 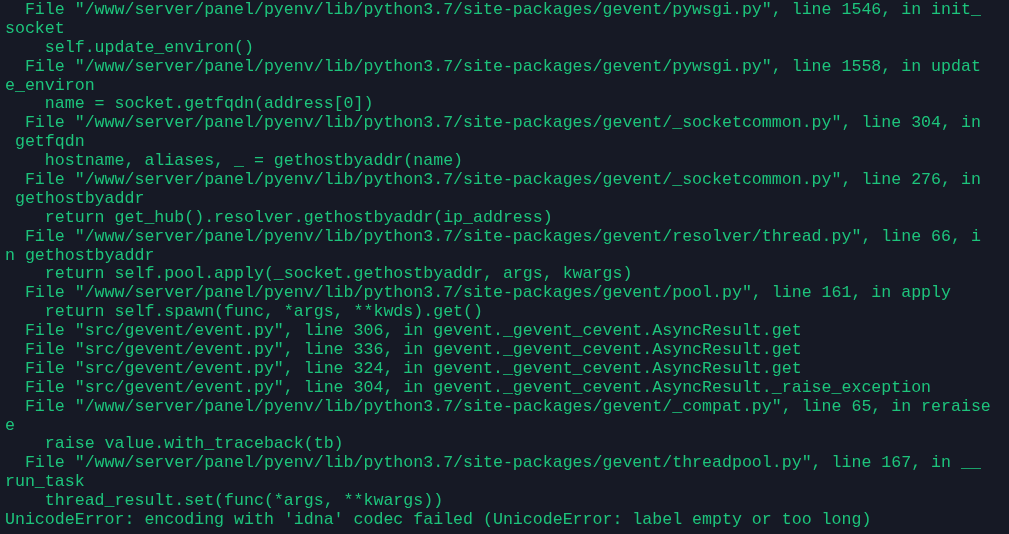 I want to click on output-line: UnicodeError: encoding with 'idna' codec failed (UnicodeError: label empty or too long), so click(x=438, y=520).